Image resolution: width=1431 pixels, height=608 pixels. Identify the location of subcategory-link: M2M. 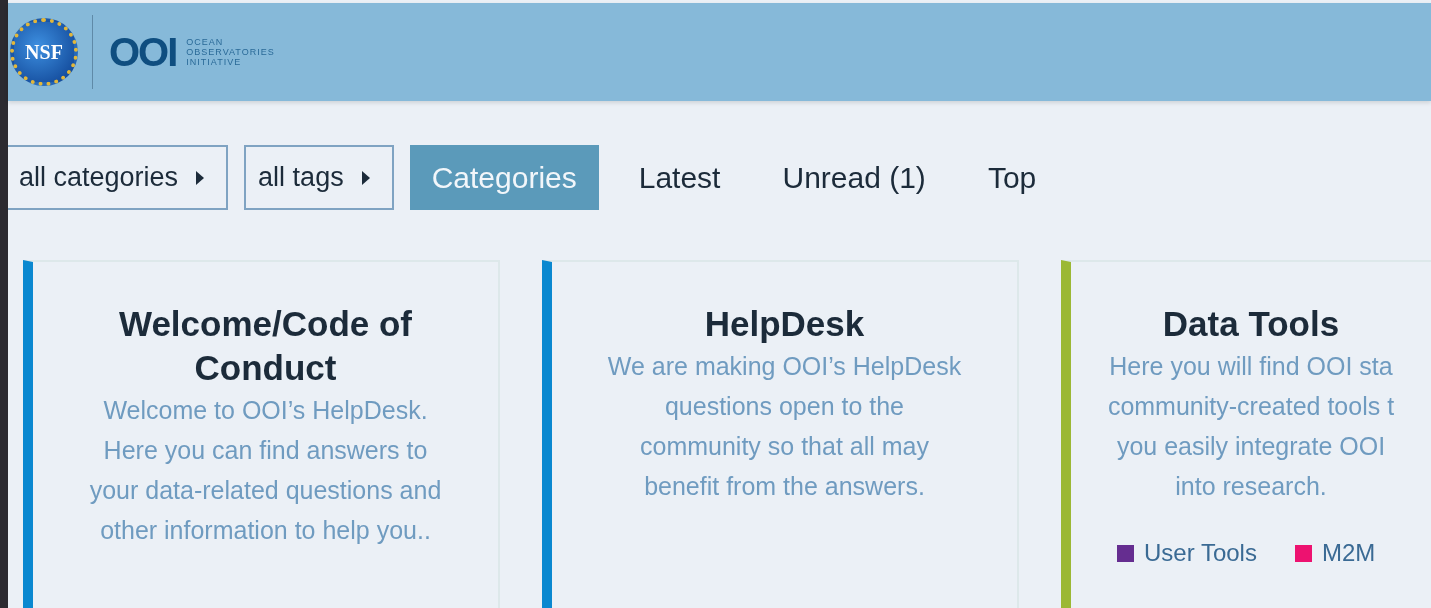
(1348, 553).